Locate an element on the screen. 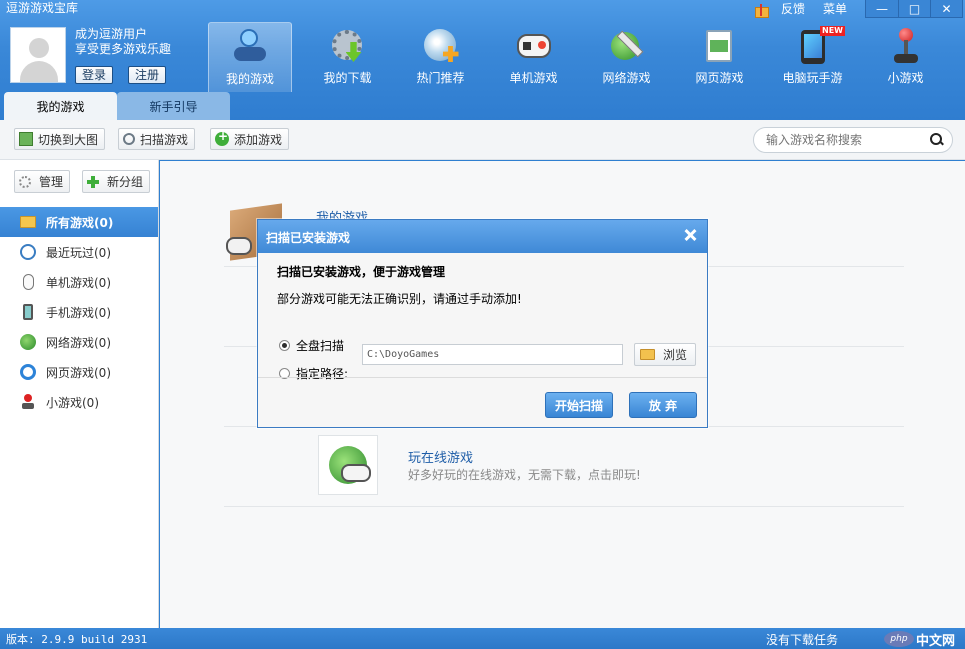 Image resolution: width=965 pixels, height=649 pixels. new-group-label: 新分组 is located at coordinates (125, 182).